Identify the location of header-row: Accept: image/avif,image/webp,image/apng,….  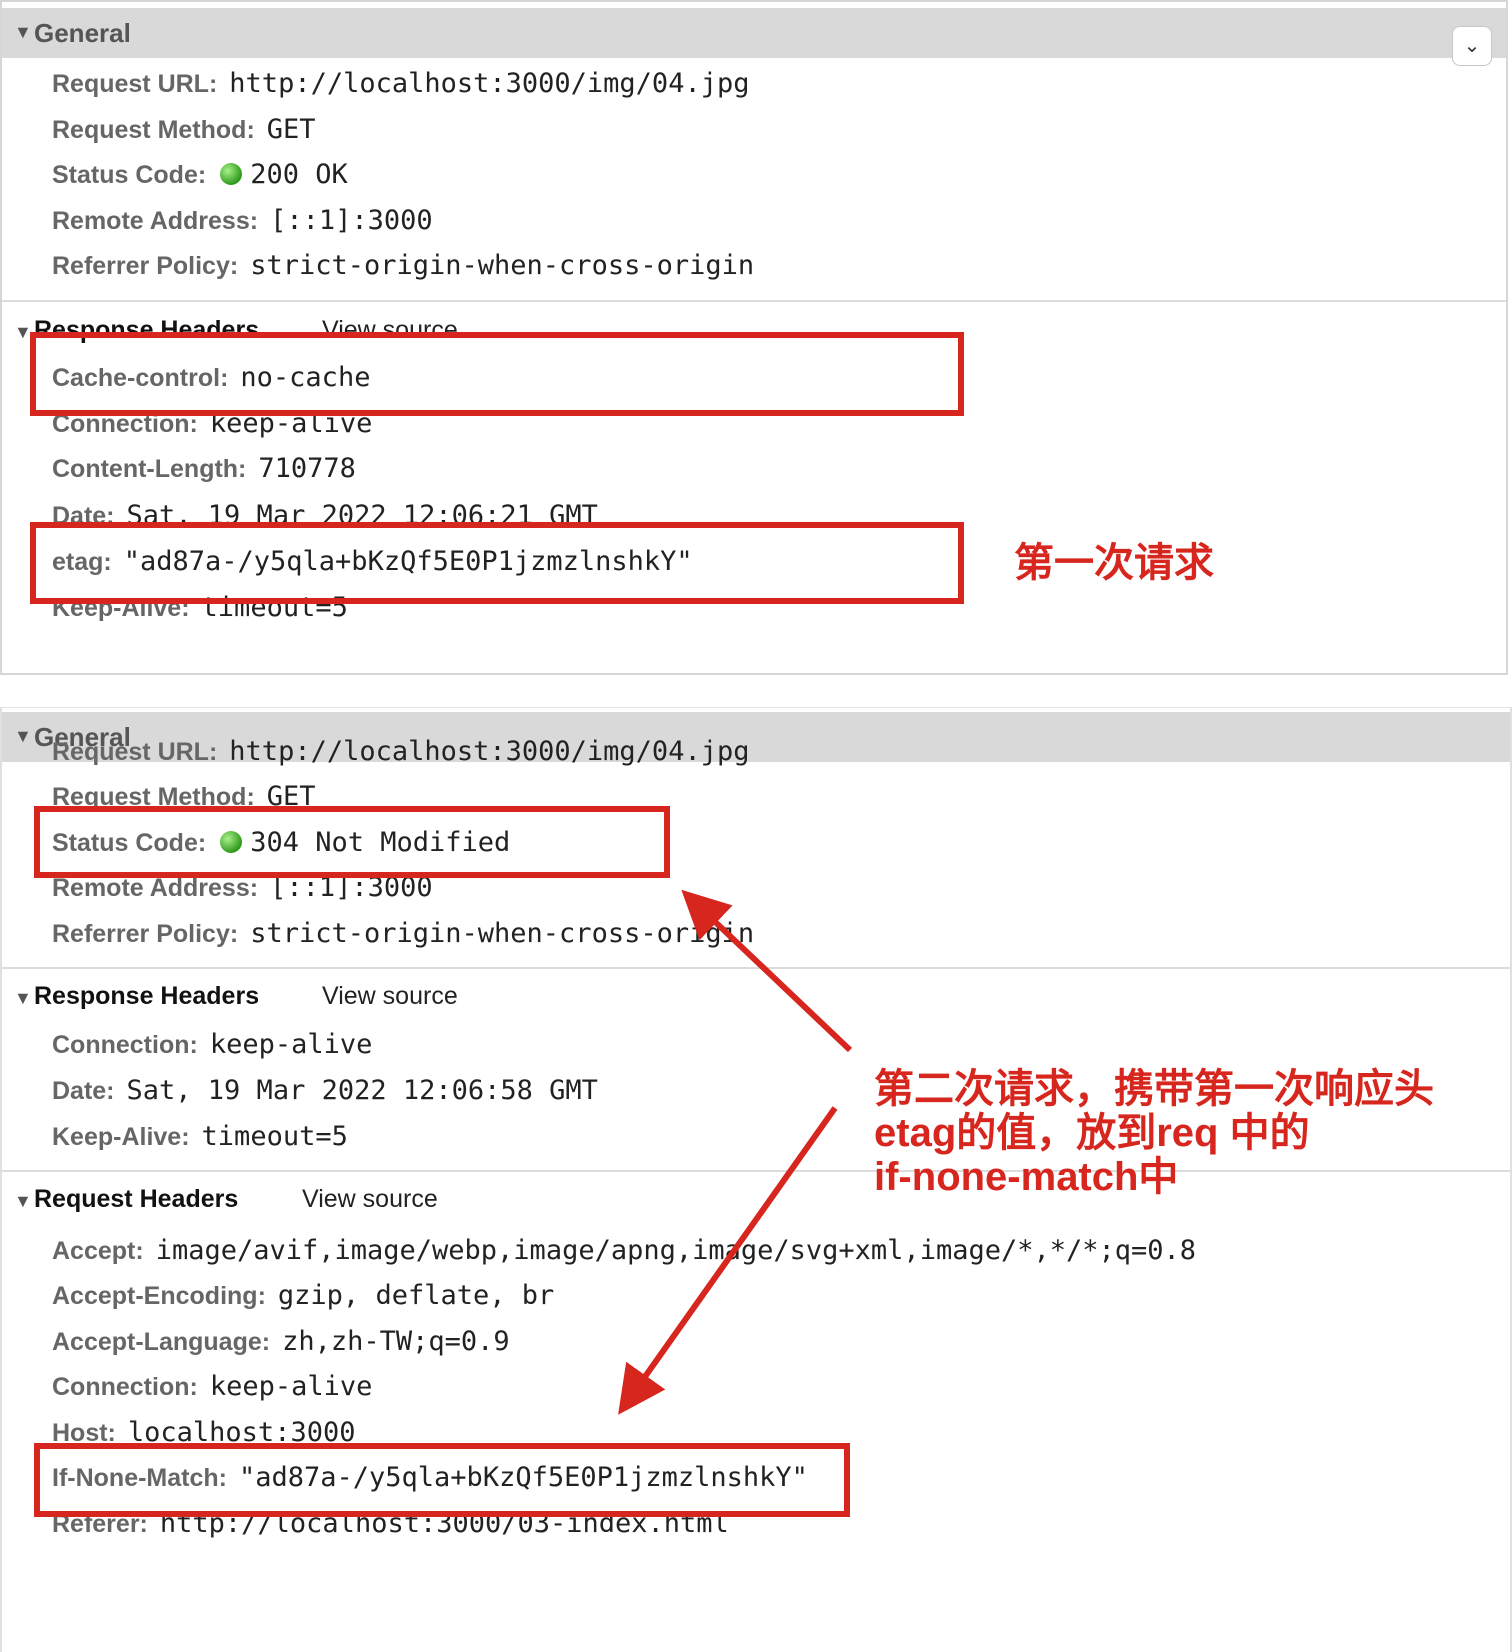
(624, 1250).